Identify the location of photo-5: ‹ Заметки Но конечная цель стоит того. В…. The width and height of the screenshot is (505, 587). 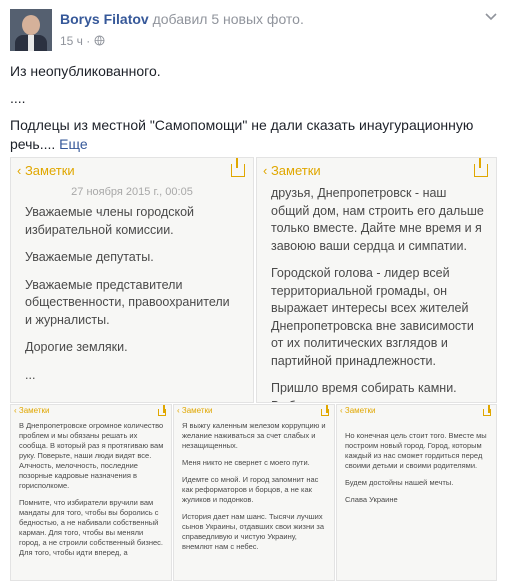
(416, 492).